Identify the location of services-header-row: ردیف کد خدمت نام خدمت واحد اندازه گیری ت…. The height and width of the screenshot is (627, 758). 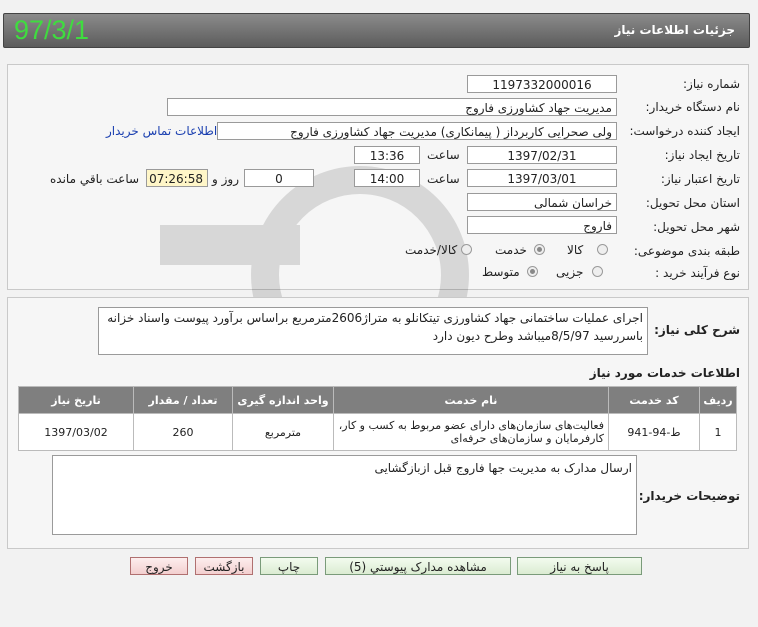
(377, 400).